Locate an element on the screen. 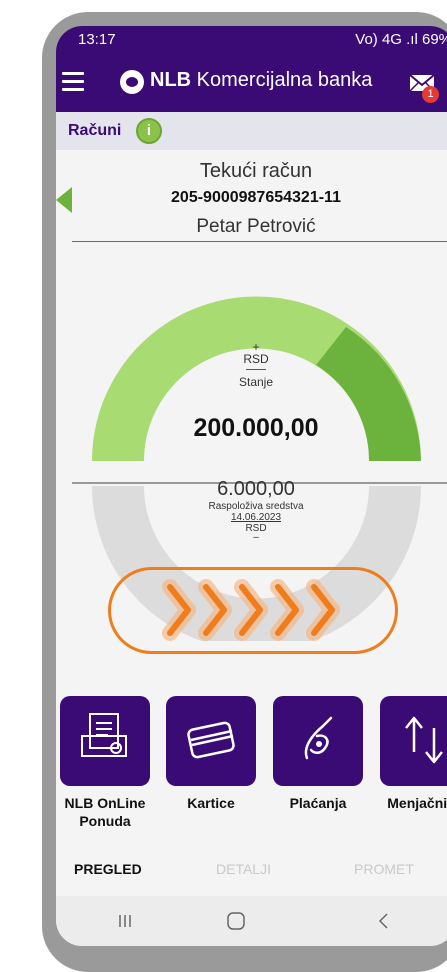 The width and height of the screenshot is (447, 972). back-icon is located at coordinates (383, 921).